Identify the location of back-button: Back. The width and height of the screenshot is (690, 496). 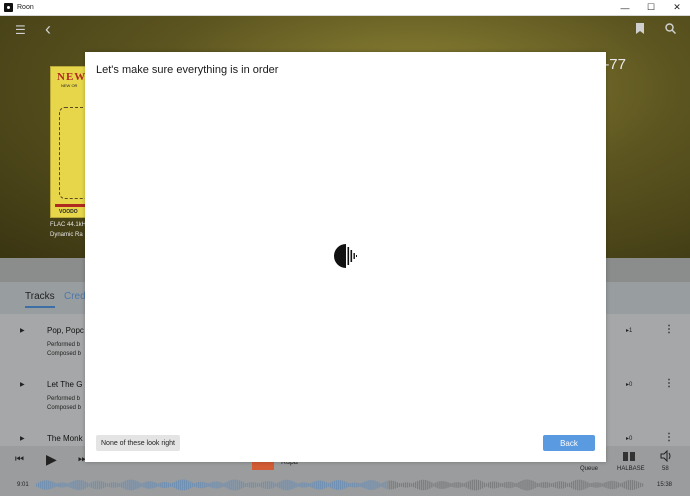
(569, 443).